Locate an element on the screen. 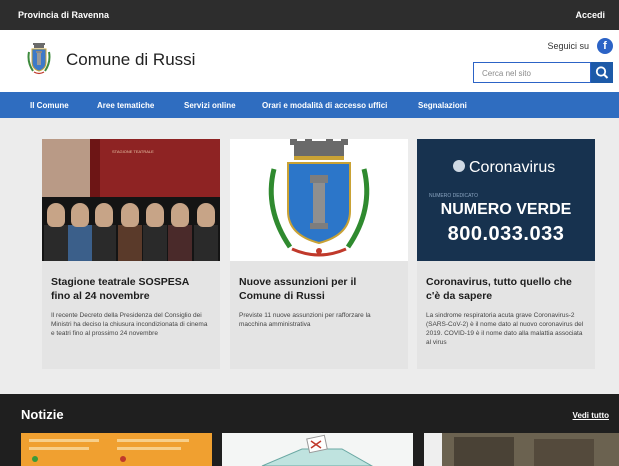 The image size is (619, 466). poster-text: STAGIONE TEATRALE is located at coordinates (133, 151).